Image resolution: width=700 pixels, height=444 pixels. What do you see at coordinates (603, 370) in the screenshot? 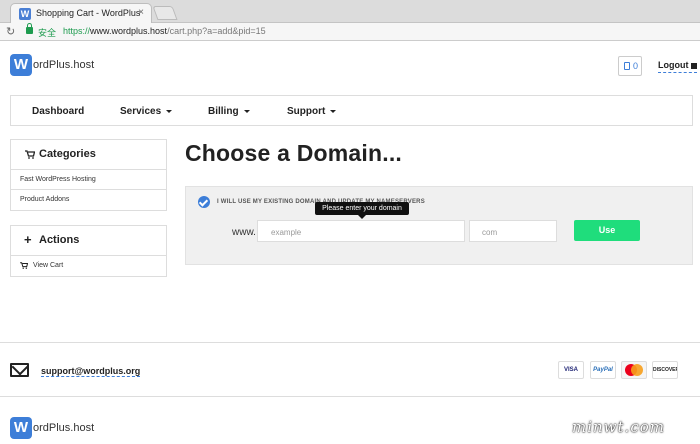
I see `paypal-icon: PayPal` at bounding box center [603, 370].